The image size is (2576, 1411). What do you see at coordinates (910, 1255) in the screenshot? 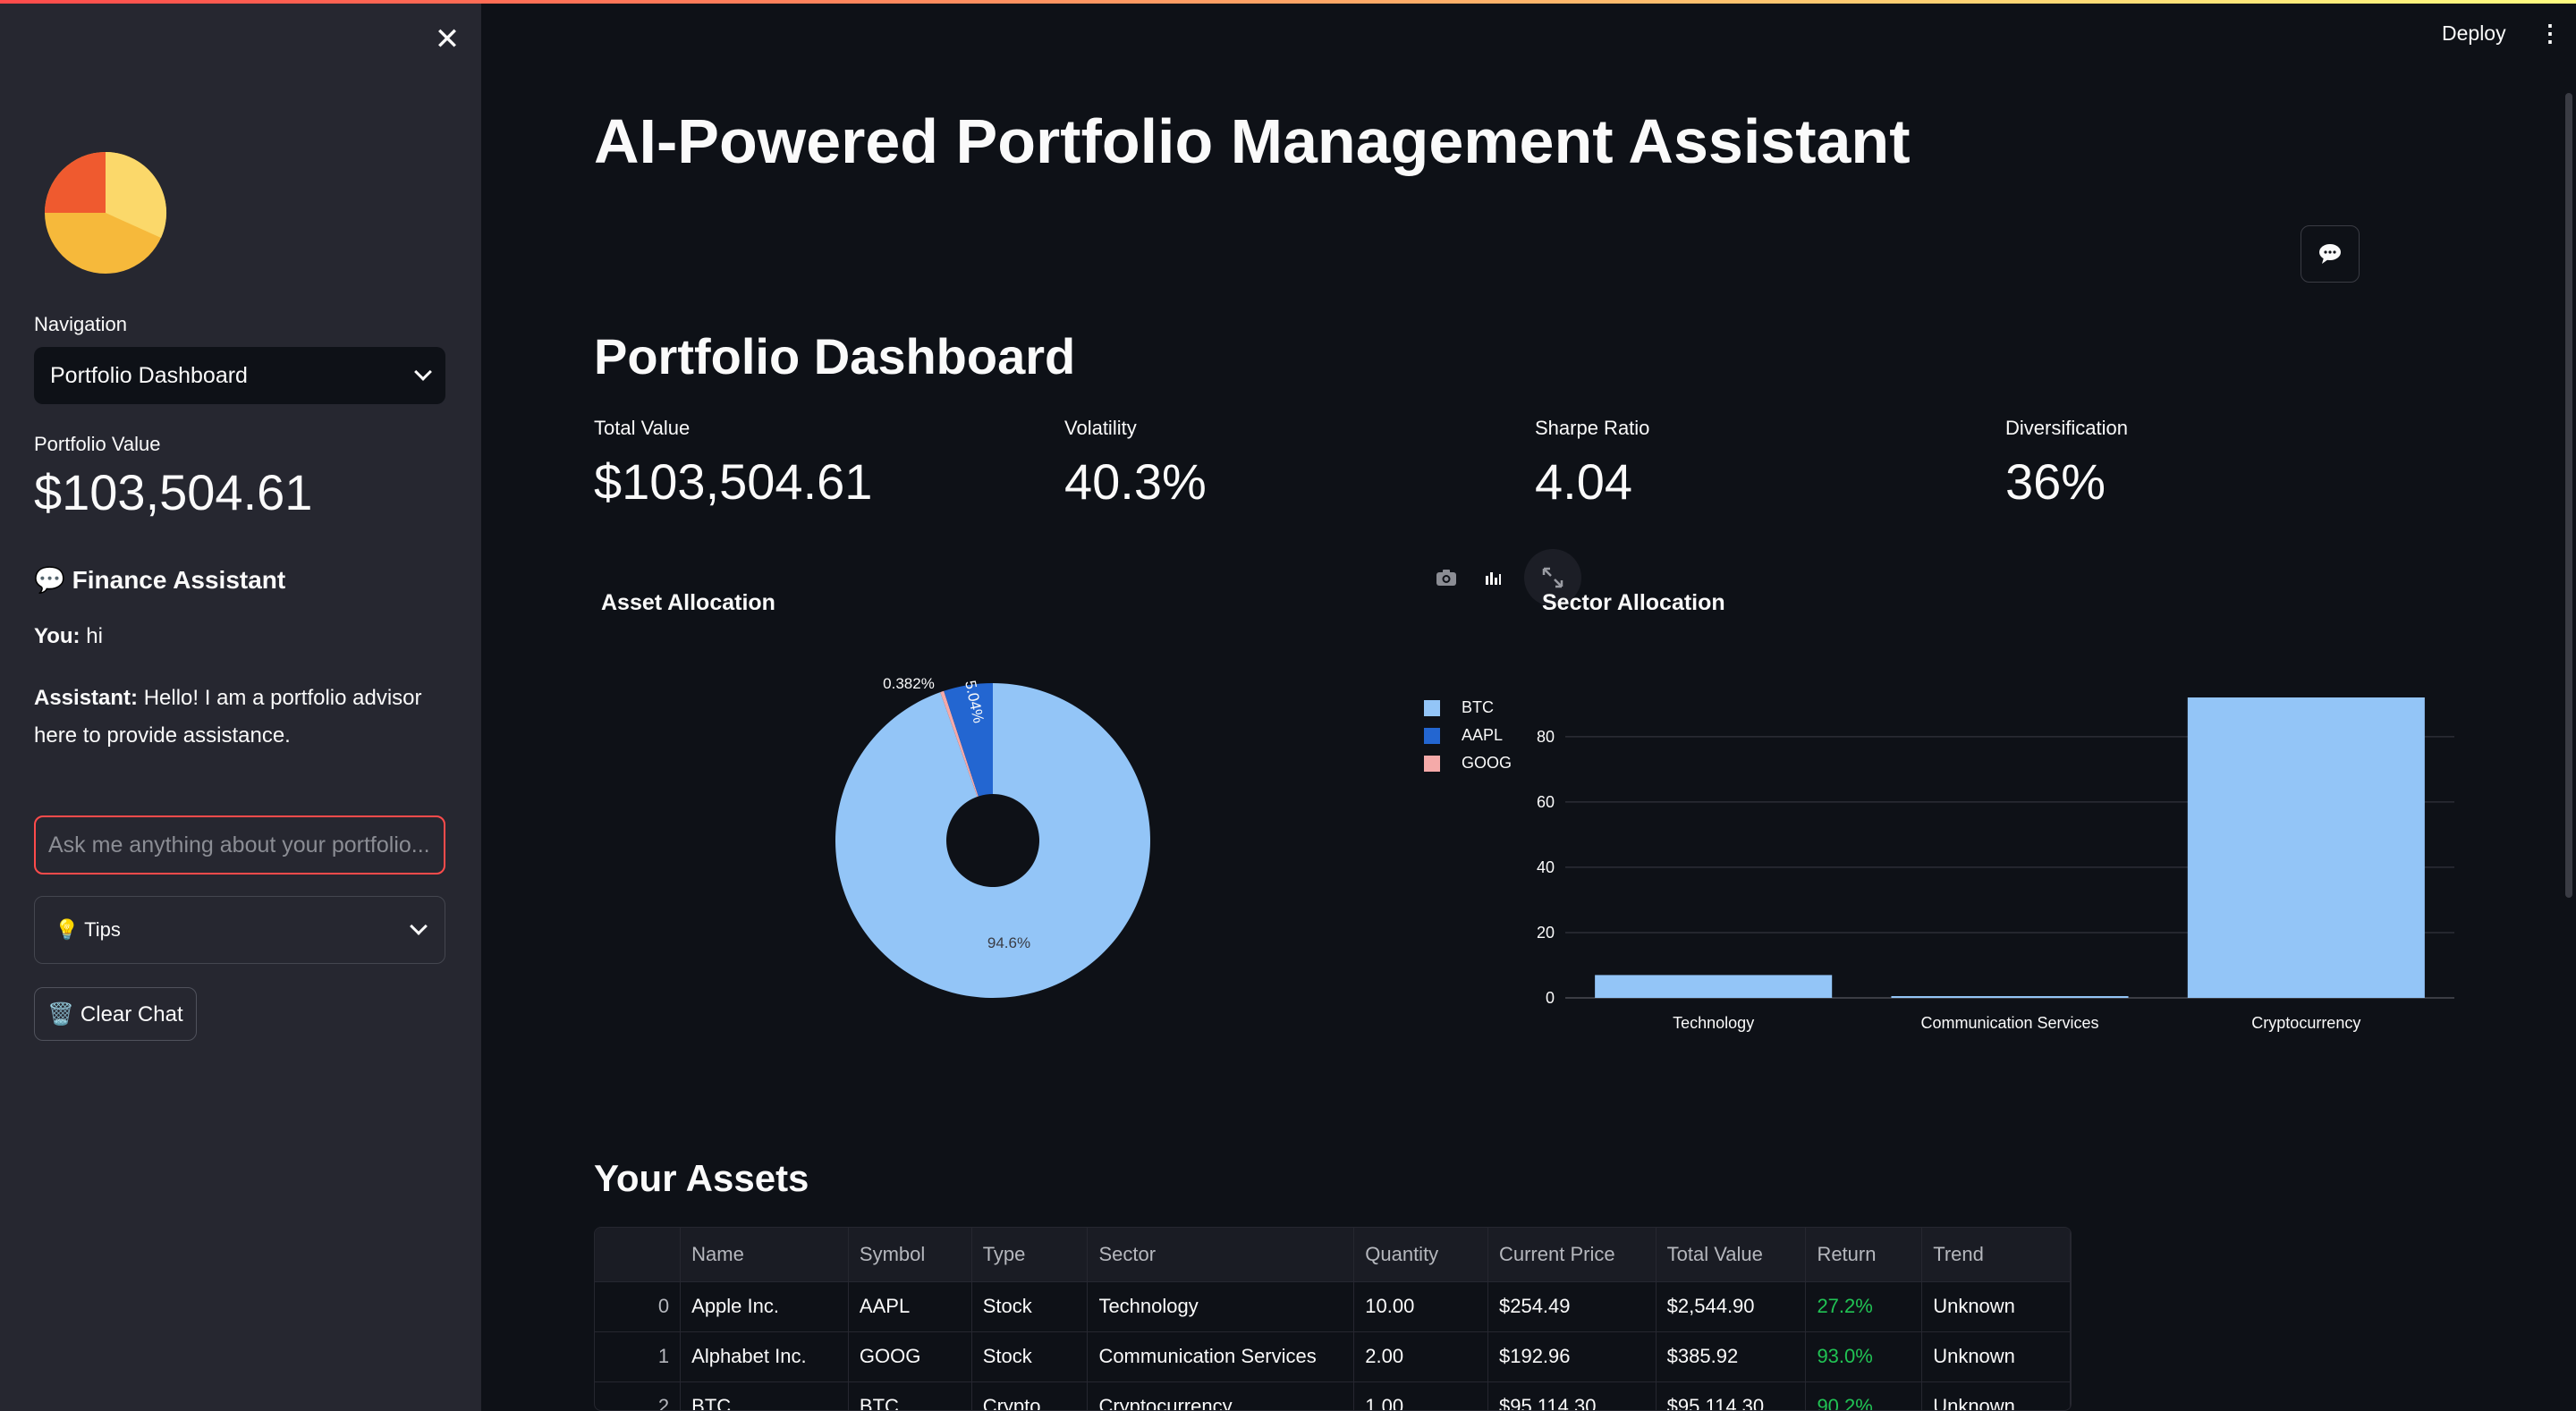
I see `column-header-symbol: Symbol` at bounding box center [910, 1255].